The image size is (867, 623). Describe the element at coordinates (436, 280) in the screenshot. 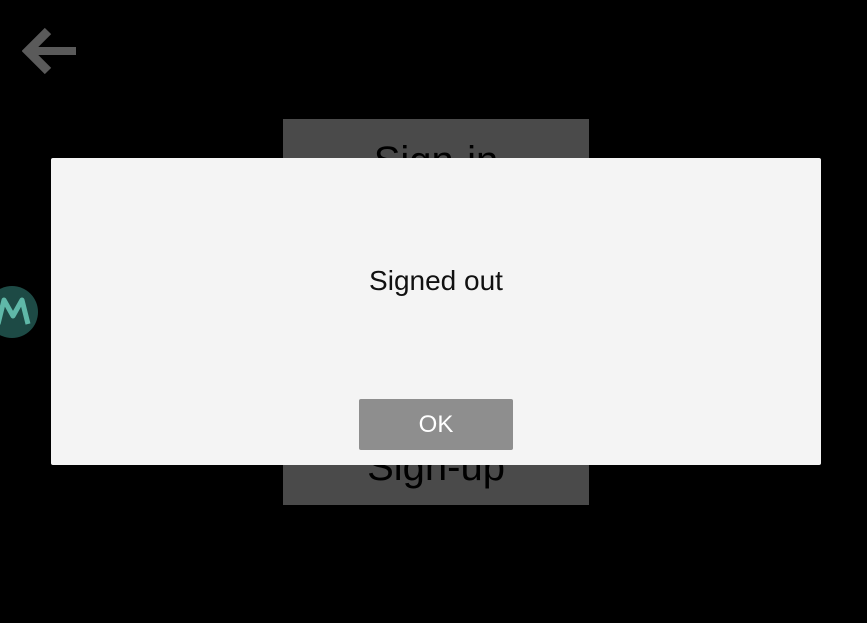

I see `dialog-message: Signed out` at that location.